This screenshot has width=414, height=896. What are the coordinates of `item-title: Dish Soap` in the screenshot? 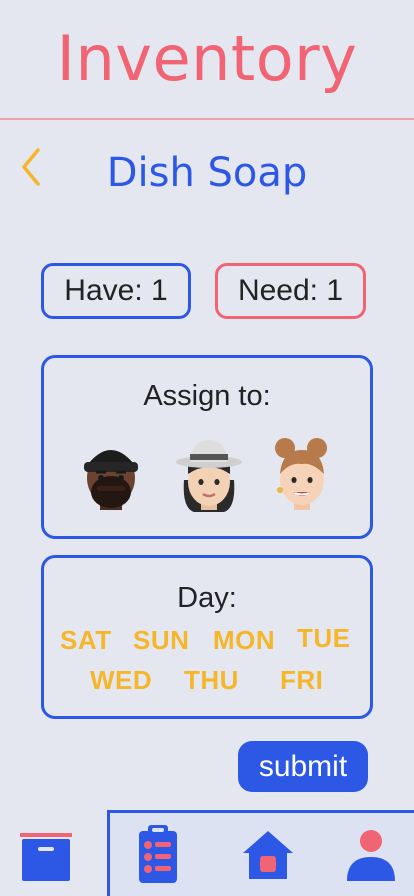 It's located at (207, 173).